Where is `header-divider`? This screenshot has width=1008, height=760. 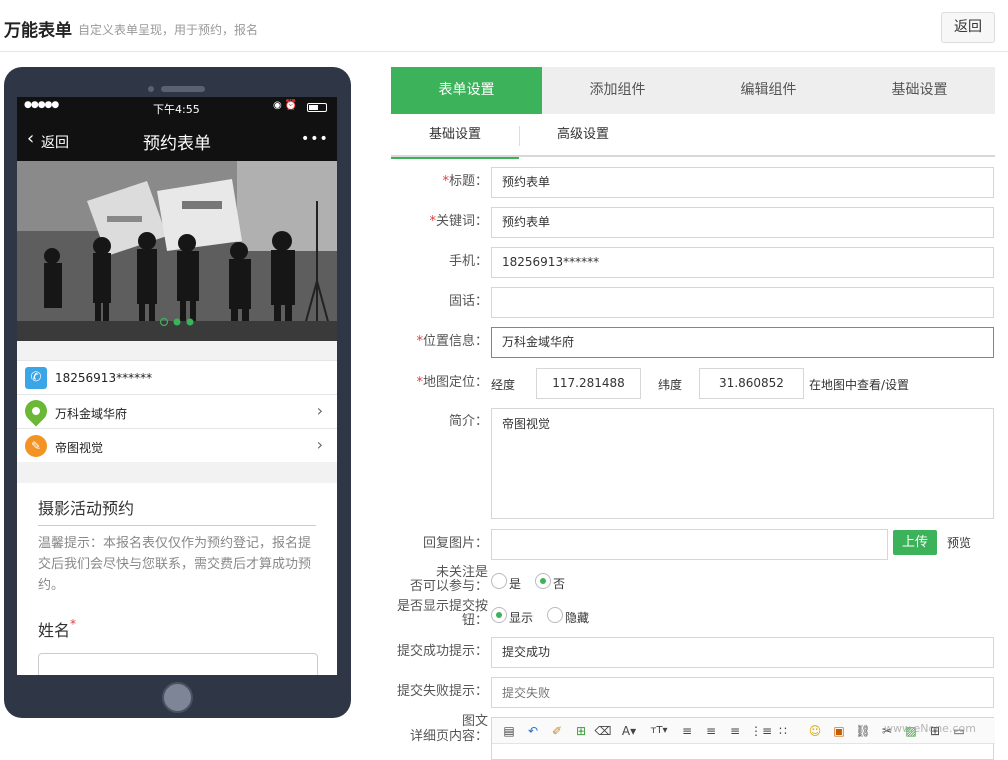
header-divider is located at coordinates (504, 51).